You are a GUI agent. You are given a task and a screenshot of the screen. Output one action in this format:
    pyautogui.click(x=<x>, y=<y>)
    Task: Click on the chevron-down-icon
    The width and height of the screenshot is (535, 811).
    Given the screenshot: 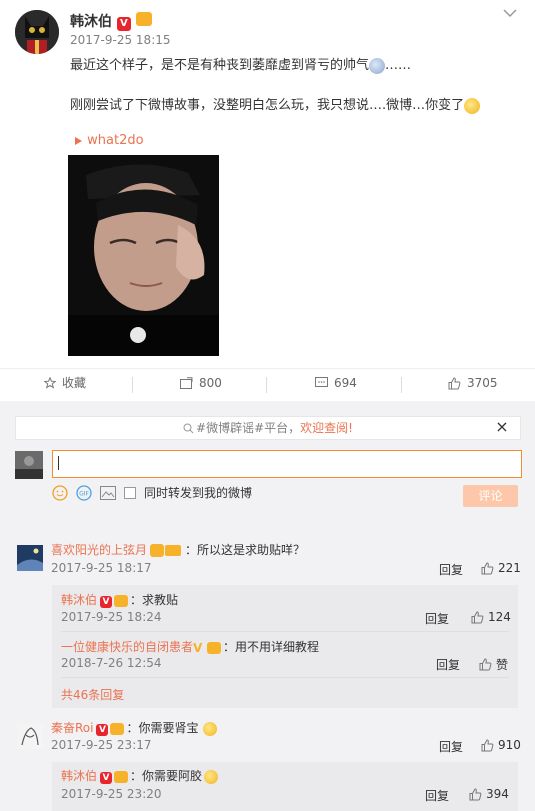 What is the action you would take?
    pyautogui.click(x=510, y=13)
    